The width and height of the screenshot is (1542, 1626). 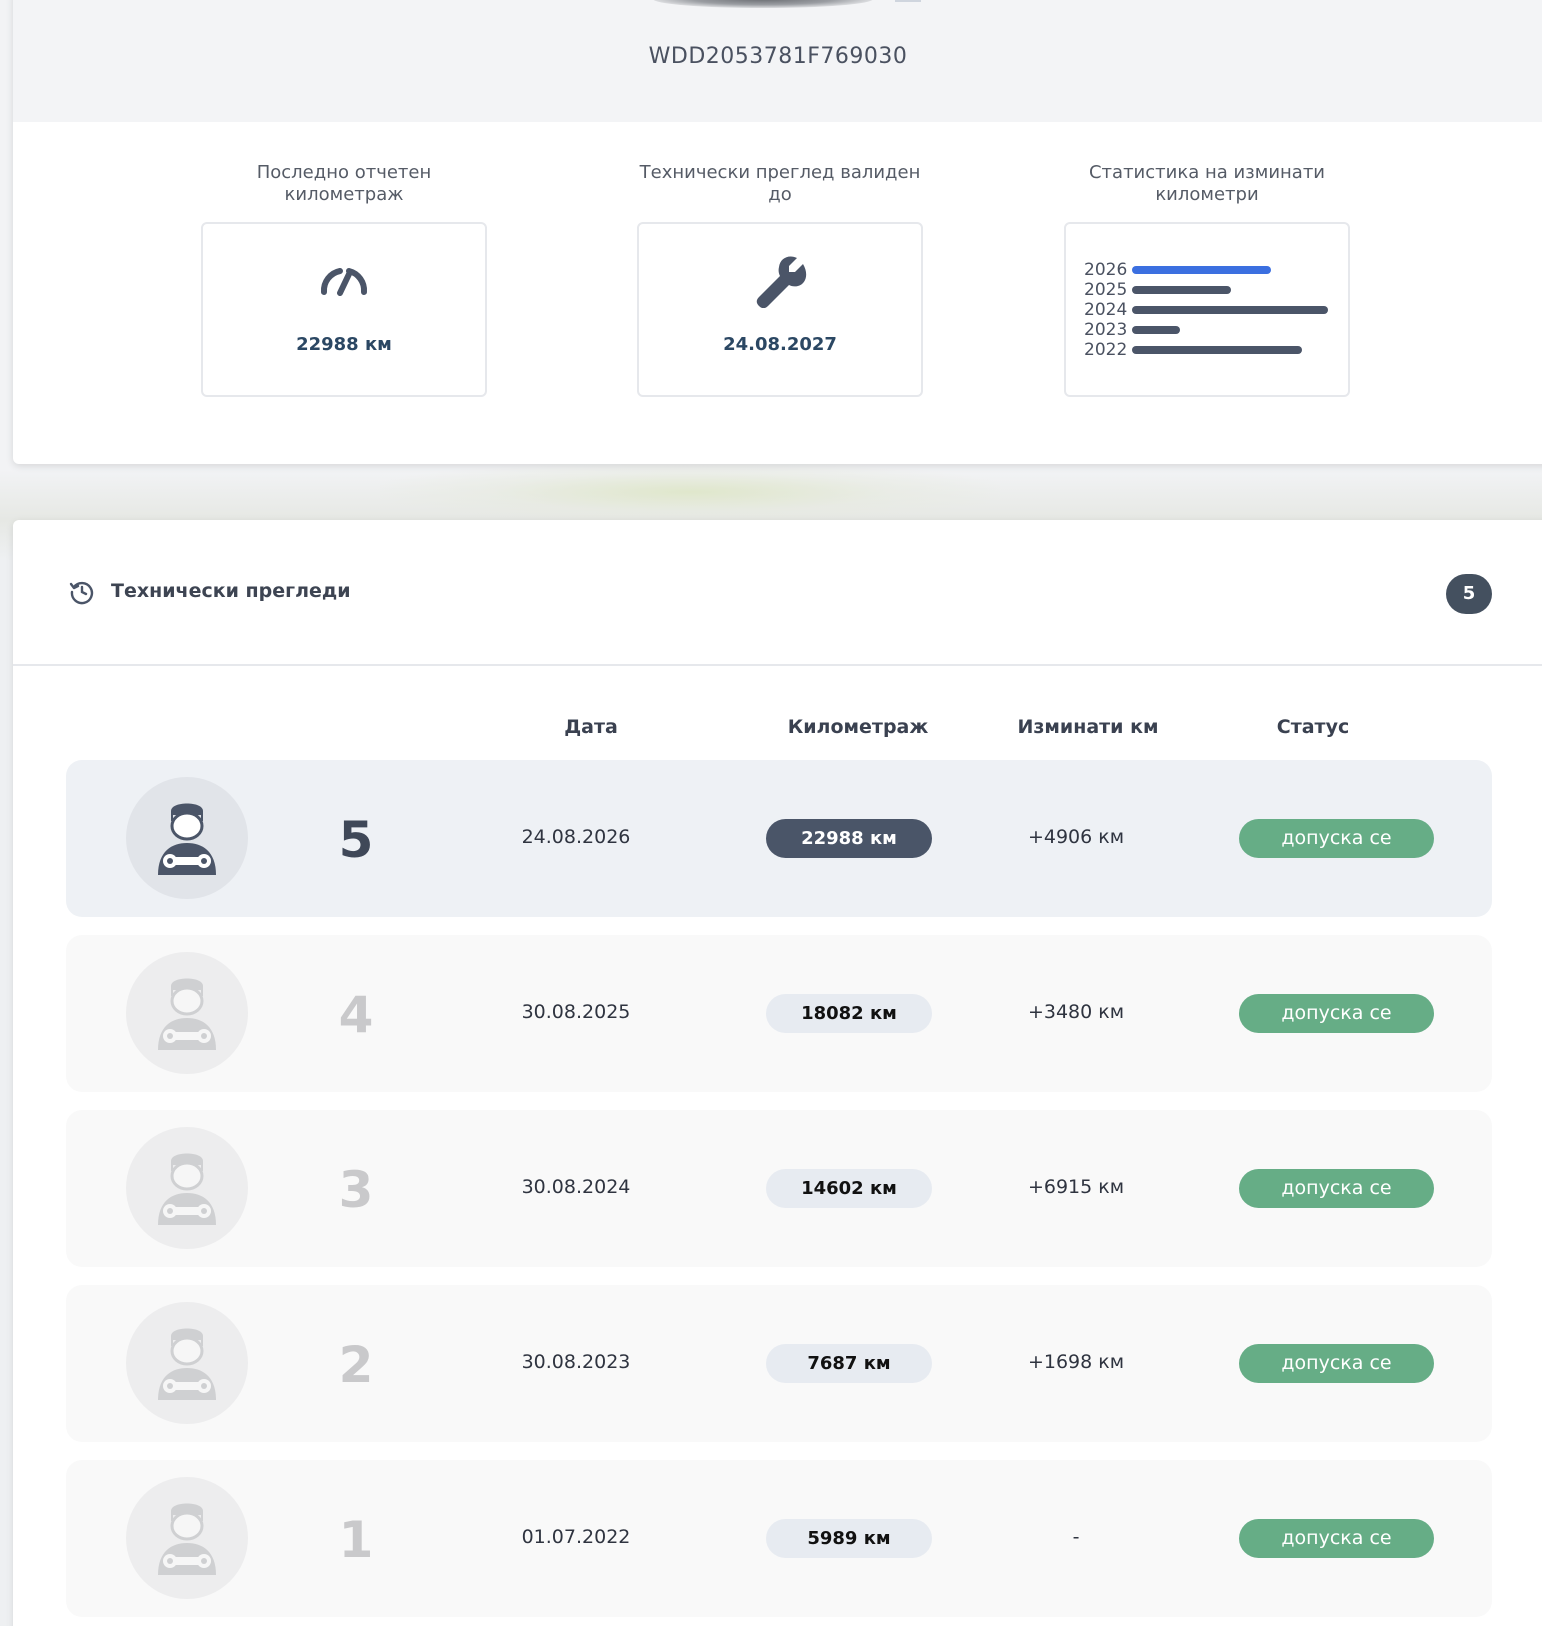 What do you see at coordinates (344, 183) in the screenshot?
I see `mileage-stat-title: Последно отчетен километраж` at bounding box center [344, 183].